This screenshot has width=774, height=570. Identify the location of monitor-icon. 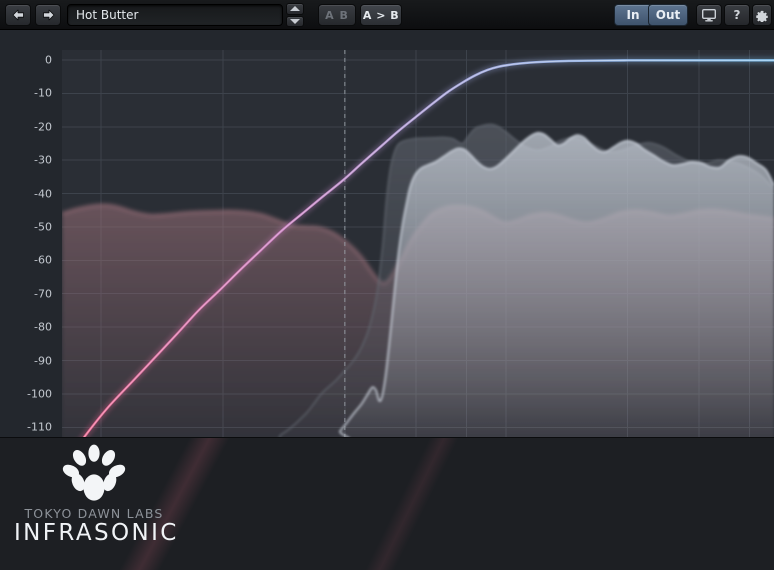
(709, 14).